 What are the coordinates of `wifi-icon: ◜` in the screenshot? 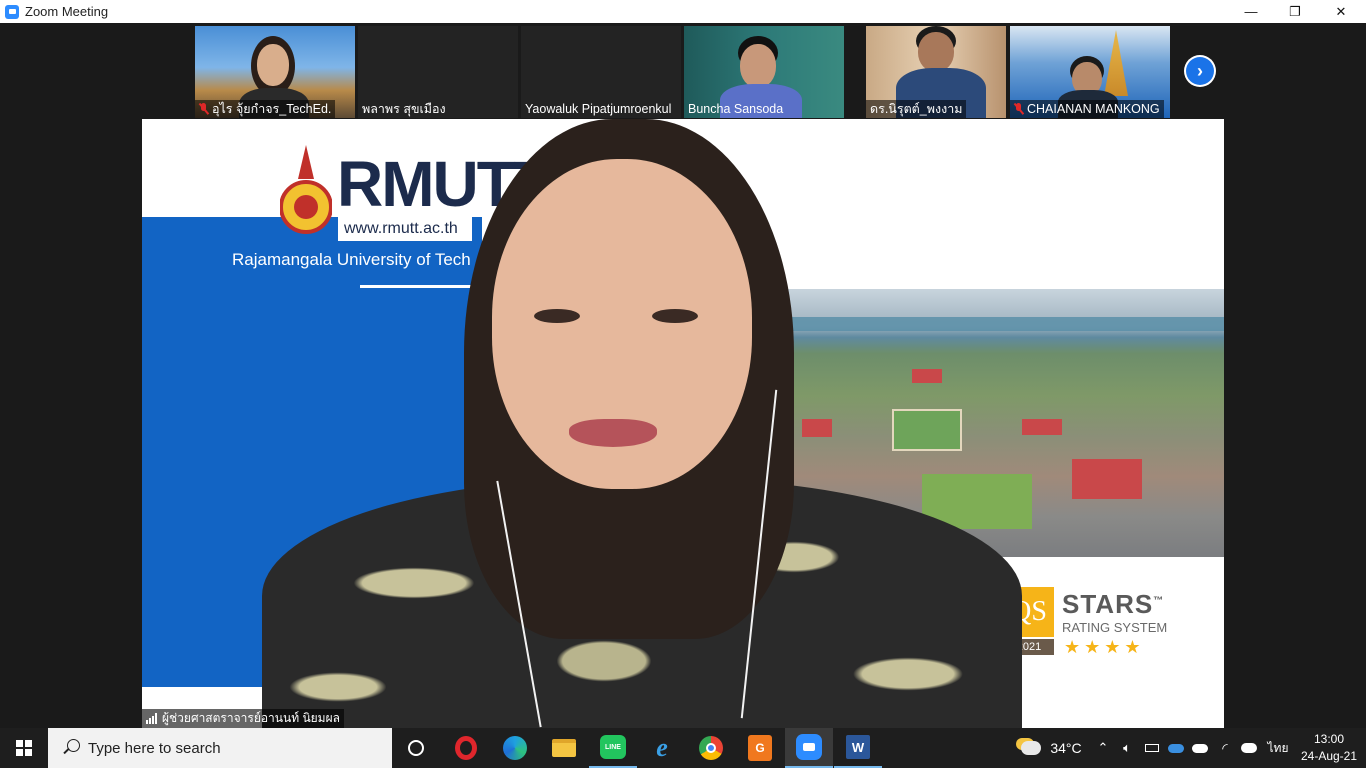 It's located at (1225, 747).